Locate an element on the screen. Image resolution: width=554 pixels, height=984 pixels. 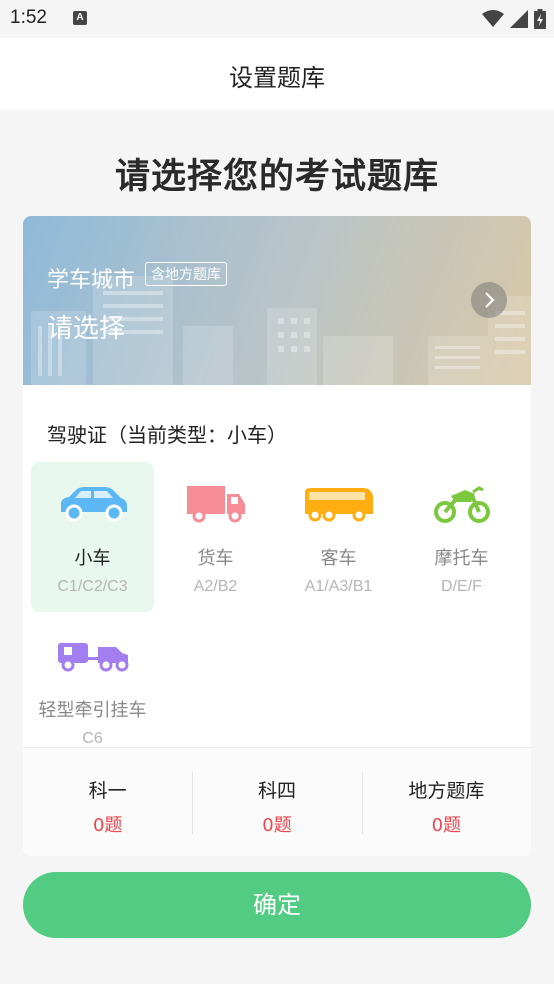
chevron-right-icon is located at coordinates (490, 300).